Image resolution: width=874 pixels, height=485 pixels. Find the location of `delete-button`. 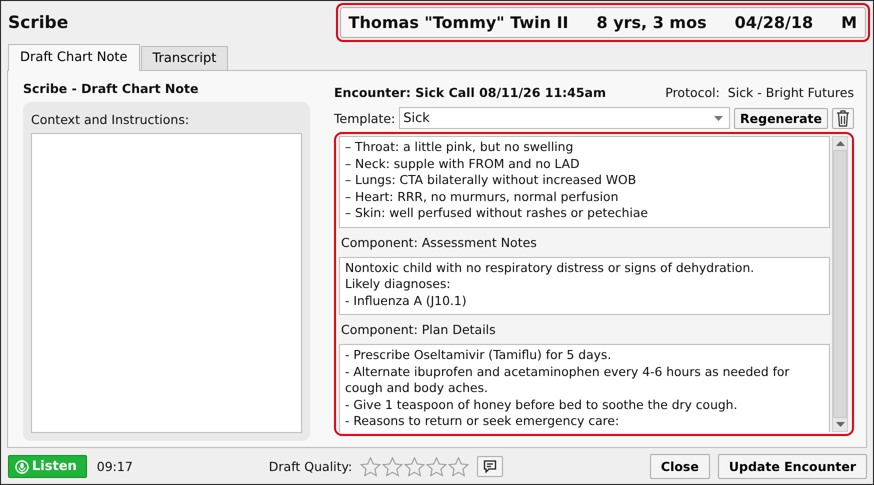

delete-button is located at coordinates (843, 118).